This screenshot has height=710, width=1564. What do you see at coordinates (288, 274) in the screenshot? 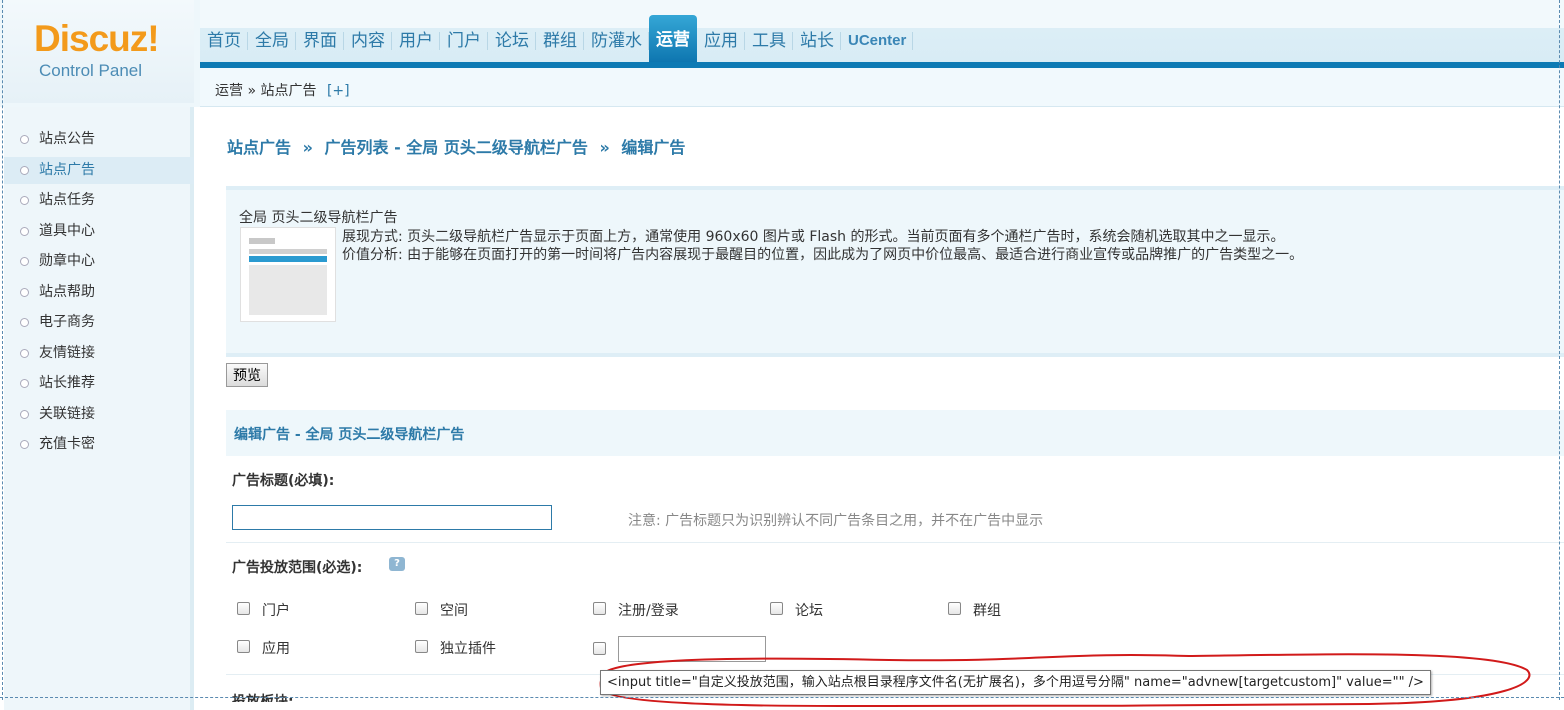
I see `ad-type-thumbnail` at bounding box center [288, 274].